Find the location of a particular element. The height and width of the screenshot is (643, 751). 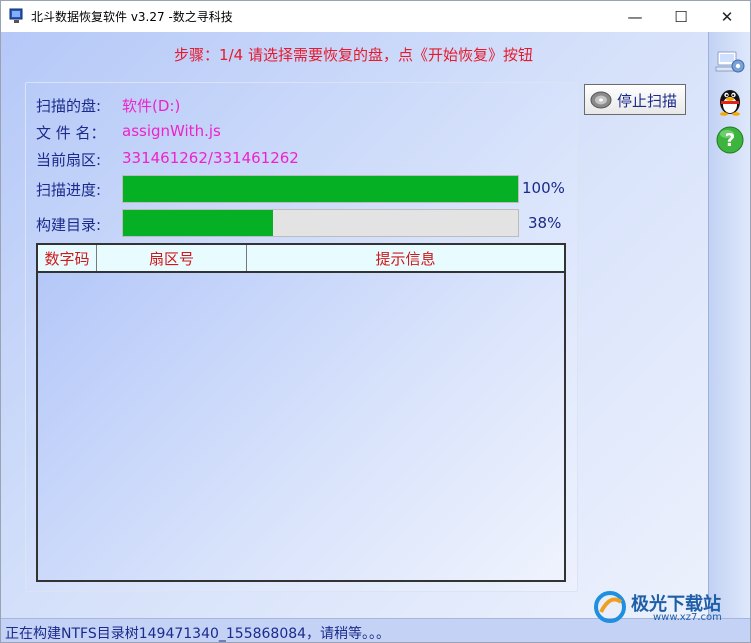

scan-progress-fill is located at coordinates (320, 189).